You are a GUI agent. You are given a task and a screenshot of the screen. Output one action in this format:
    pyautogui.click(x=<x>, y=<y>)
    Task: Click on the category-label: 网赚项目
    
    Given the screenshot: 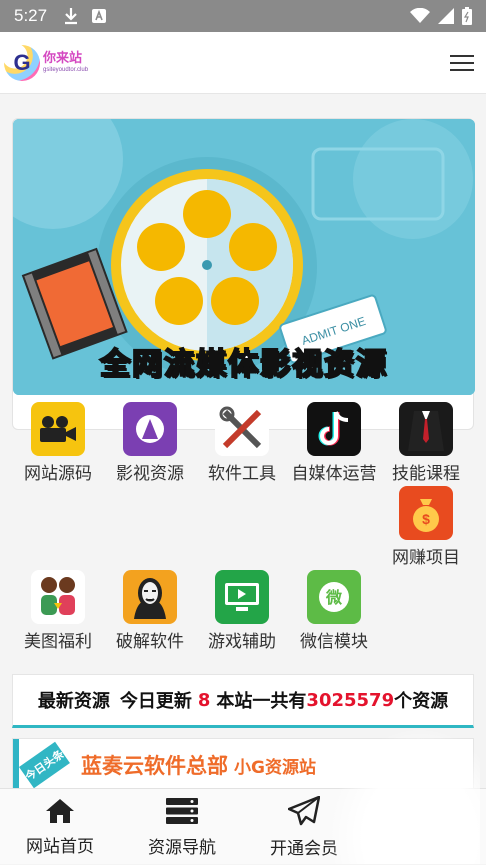 What is the action you would take?
    pyautogui.click(x=426, y=558)
    